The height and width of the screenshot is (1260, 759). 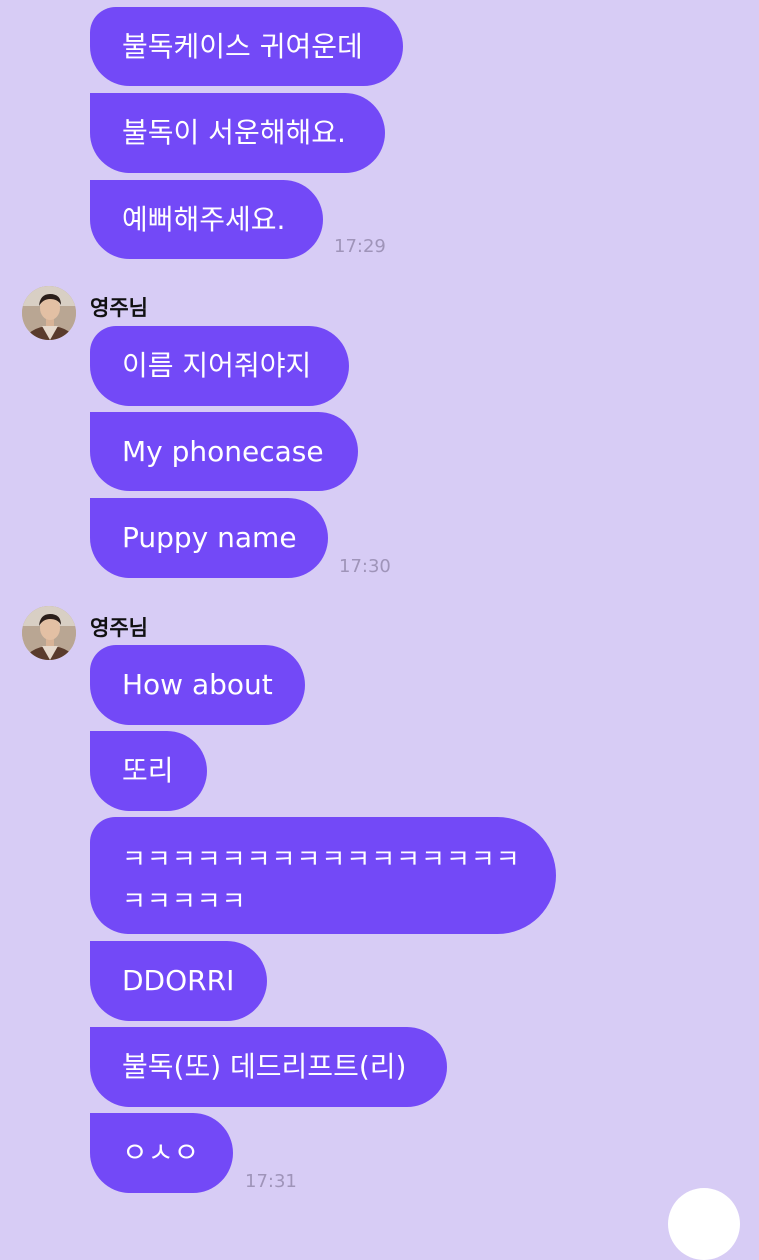 I want to click on message-bubble: Puppy name, so click(x=209, y=538).